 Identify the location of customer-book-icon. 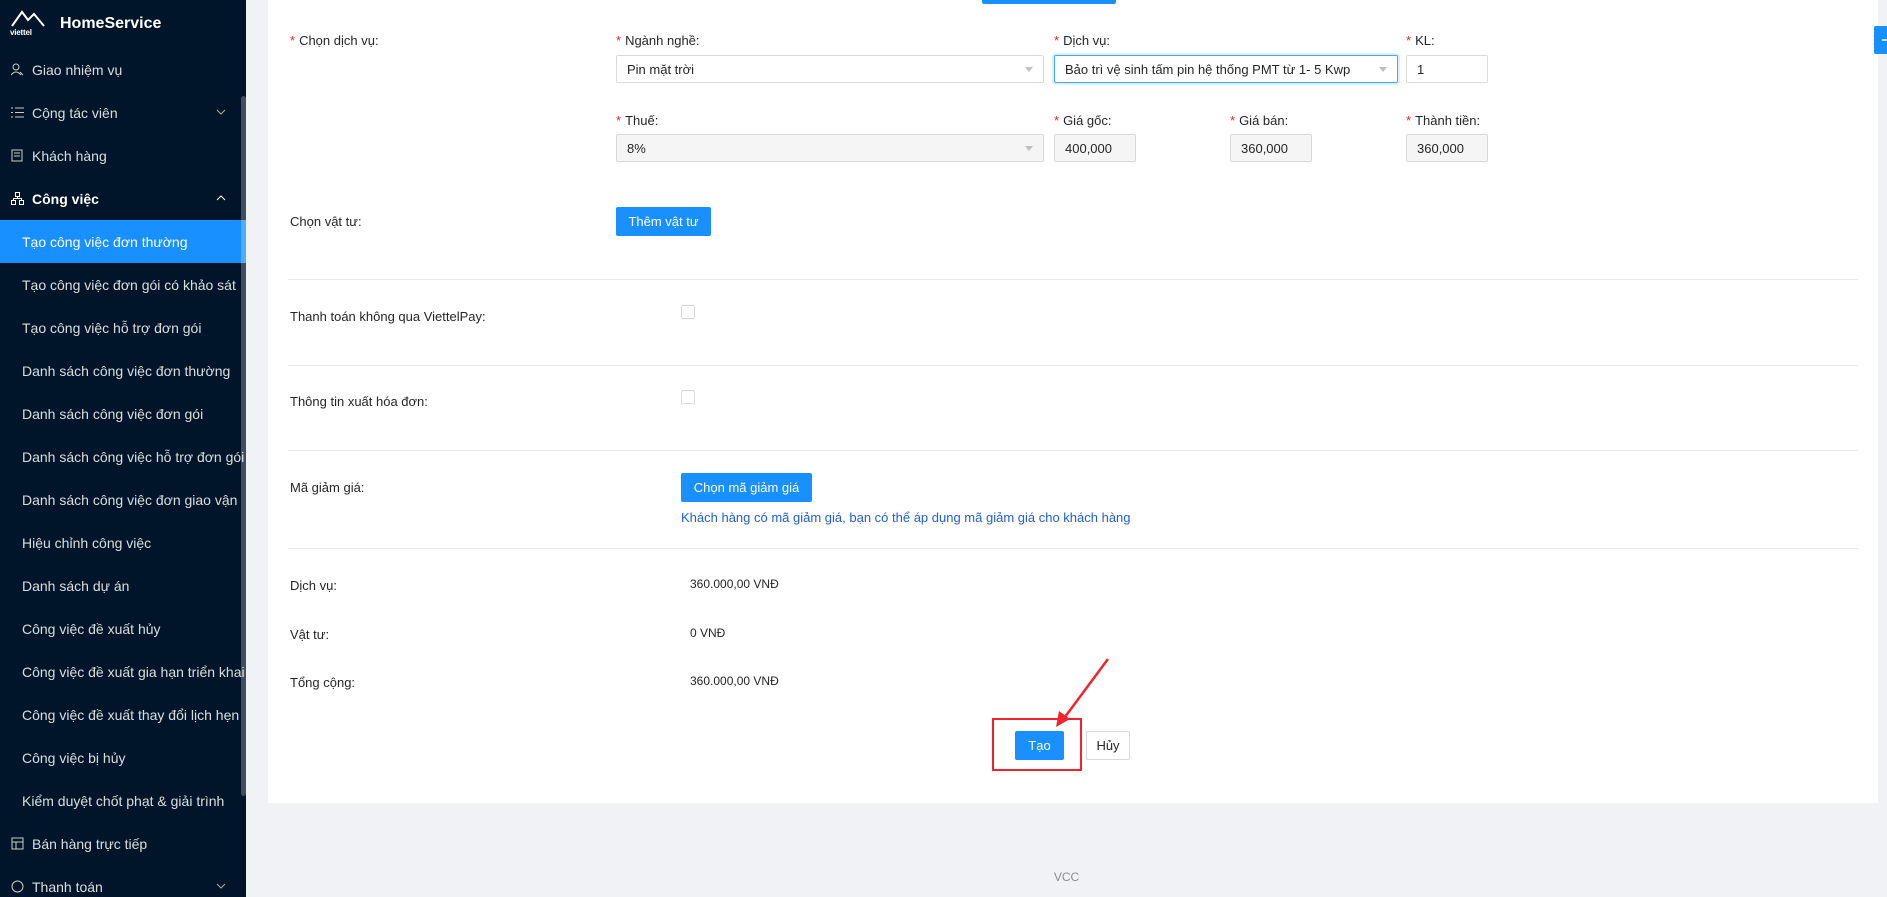
(17, 156).